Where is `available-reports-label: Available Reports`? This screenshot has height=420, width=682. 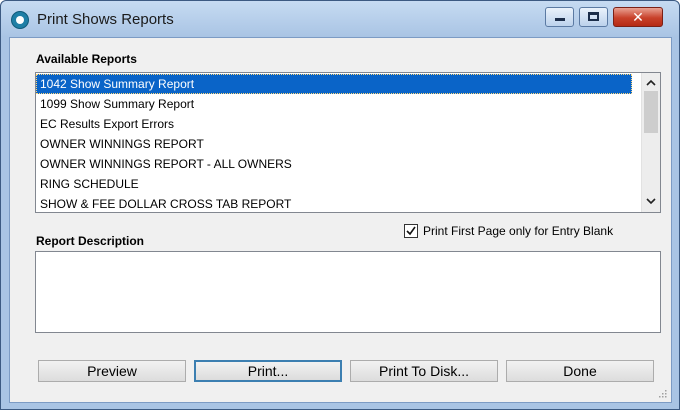 available-reports-label: Available Reports is located at coordinates (86, 59).